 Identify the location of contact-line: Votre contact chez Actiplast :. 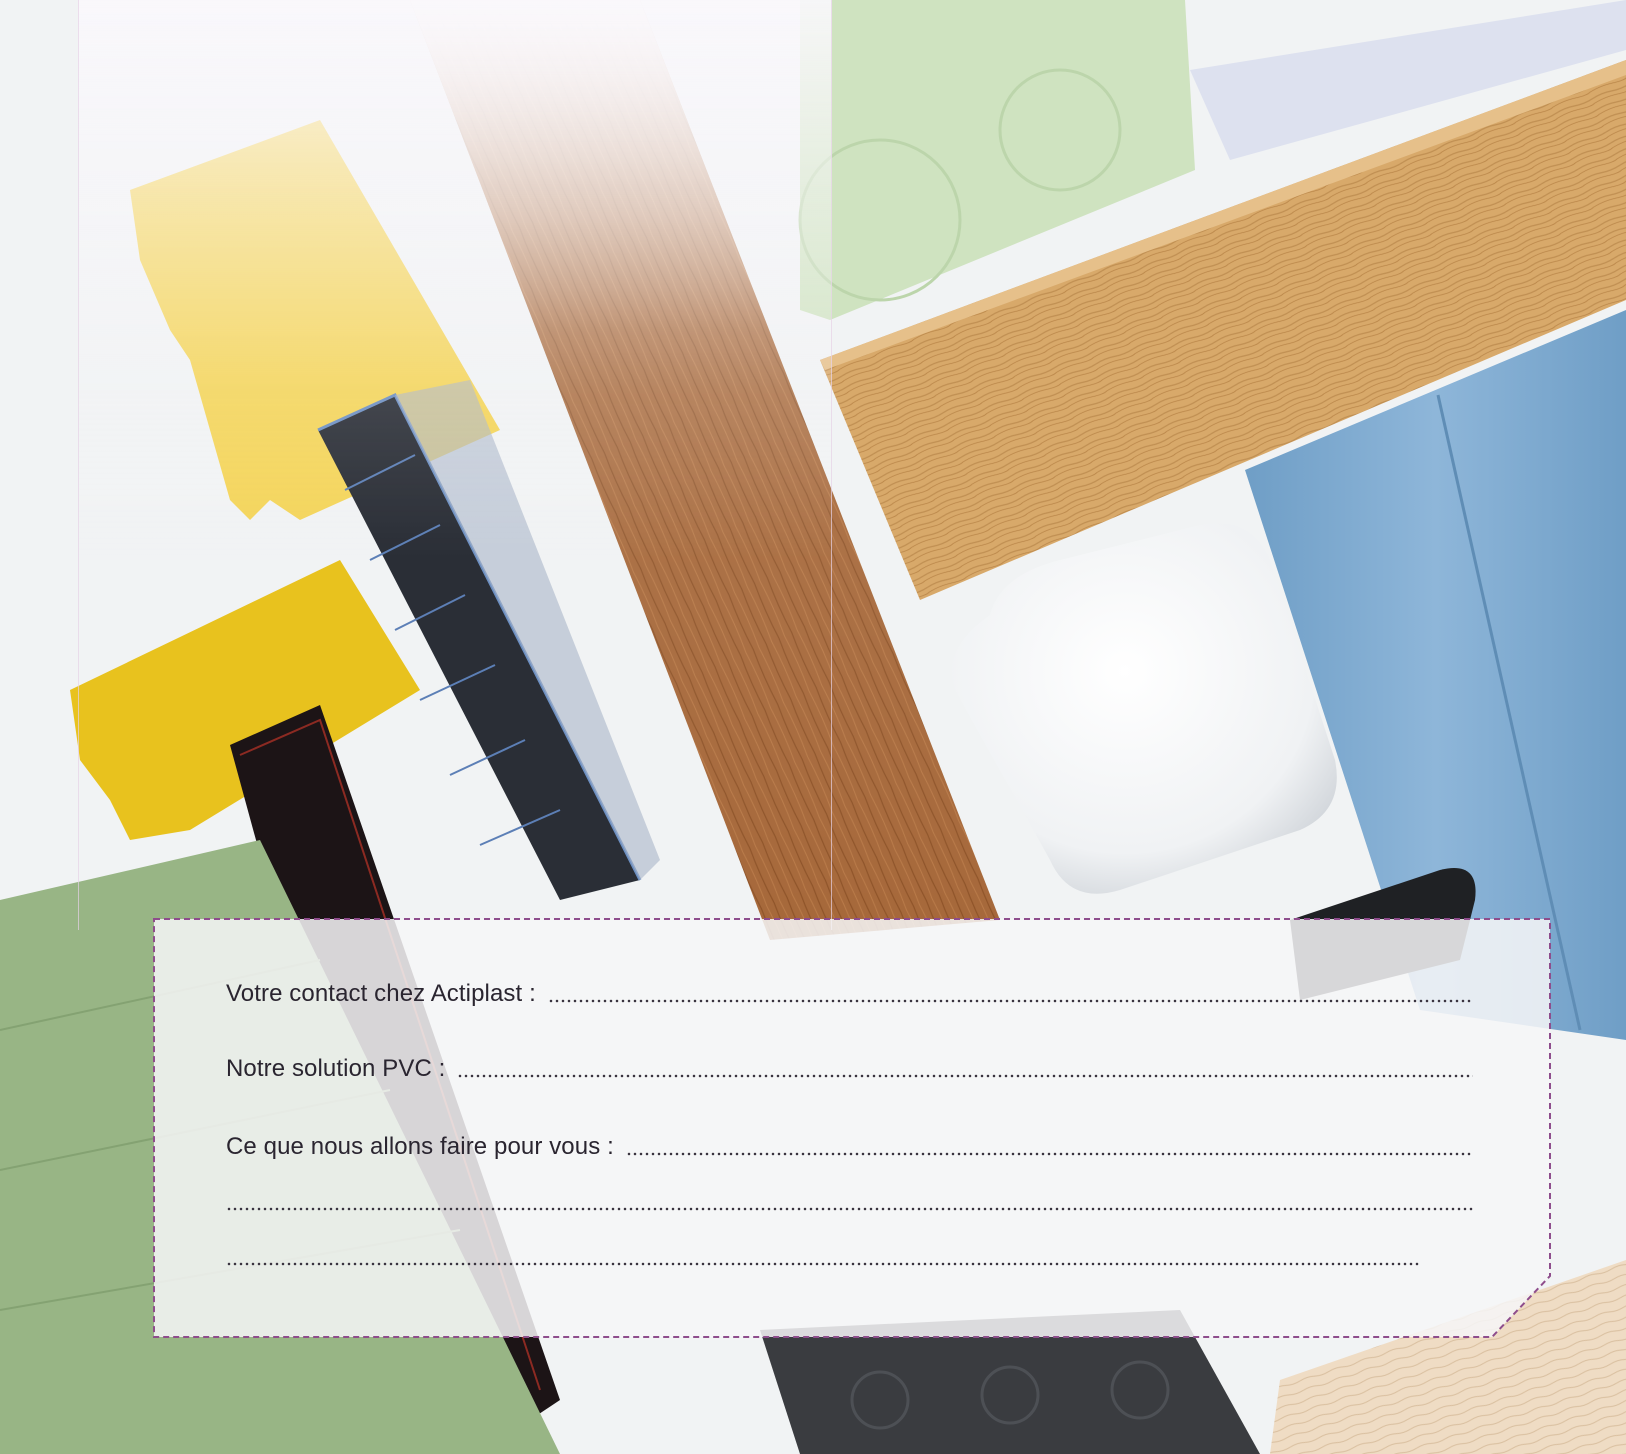
(849, 993).